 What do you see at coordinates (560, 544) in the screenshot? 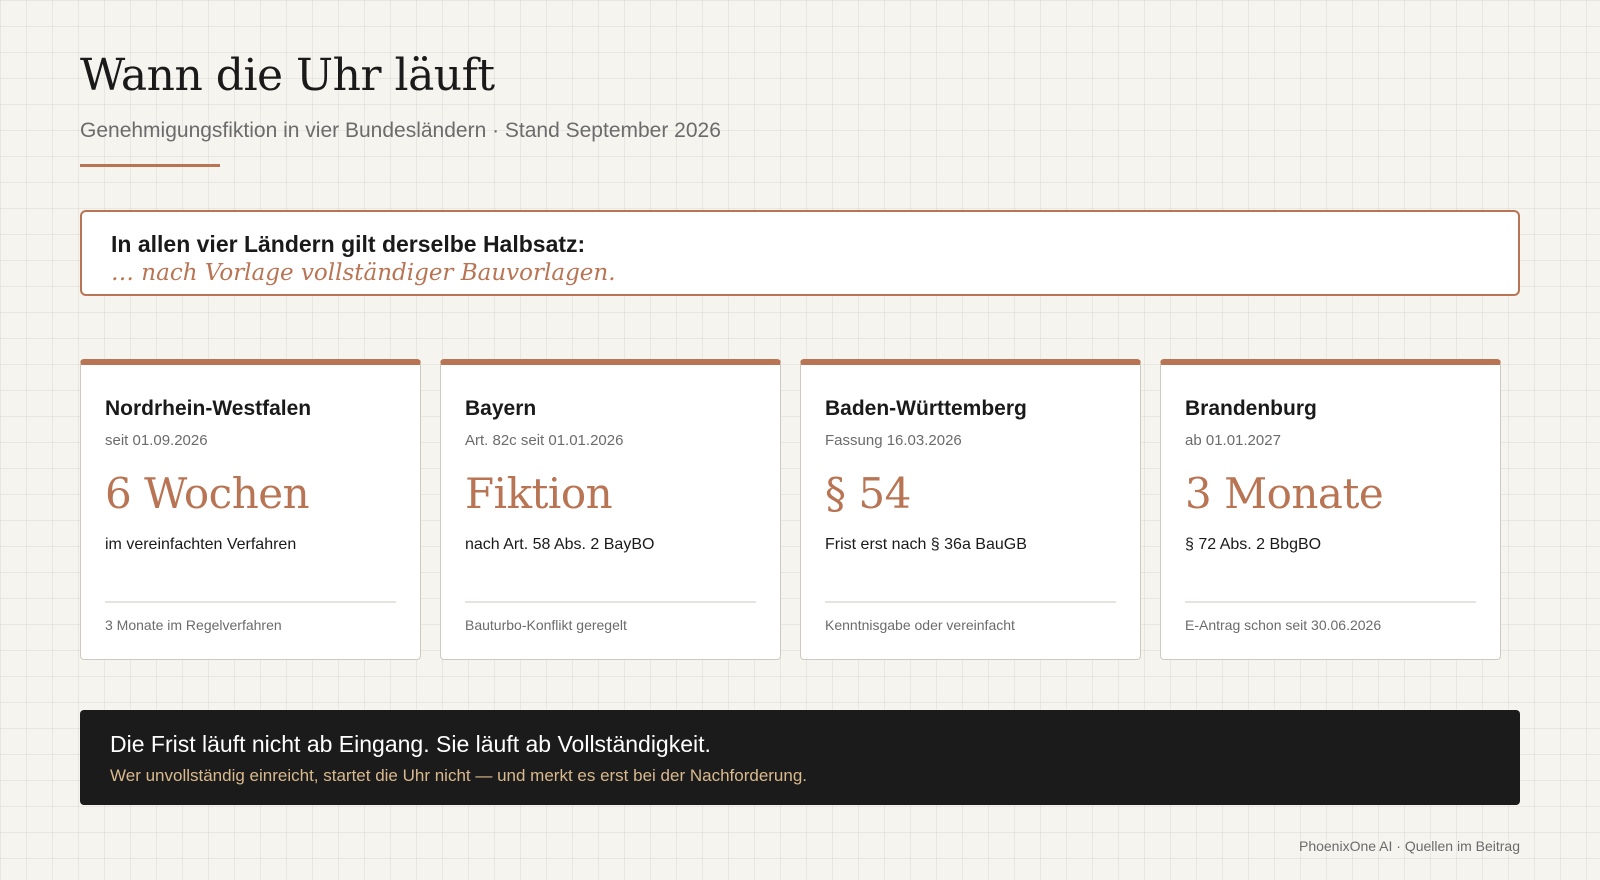
I see `card-description: nach Art. 58 Abs. 2 BayBO` at bounding box center [560, 544].